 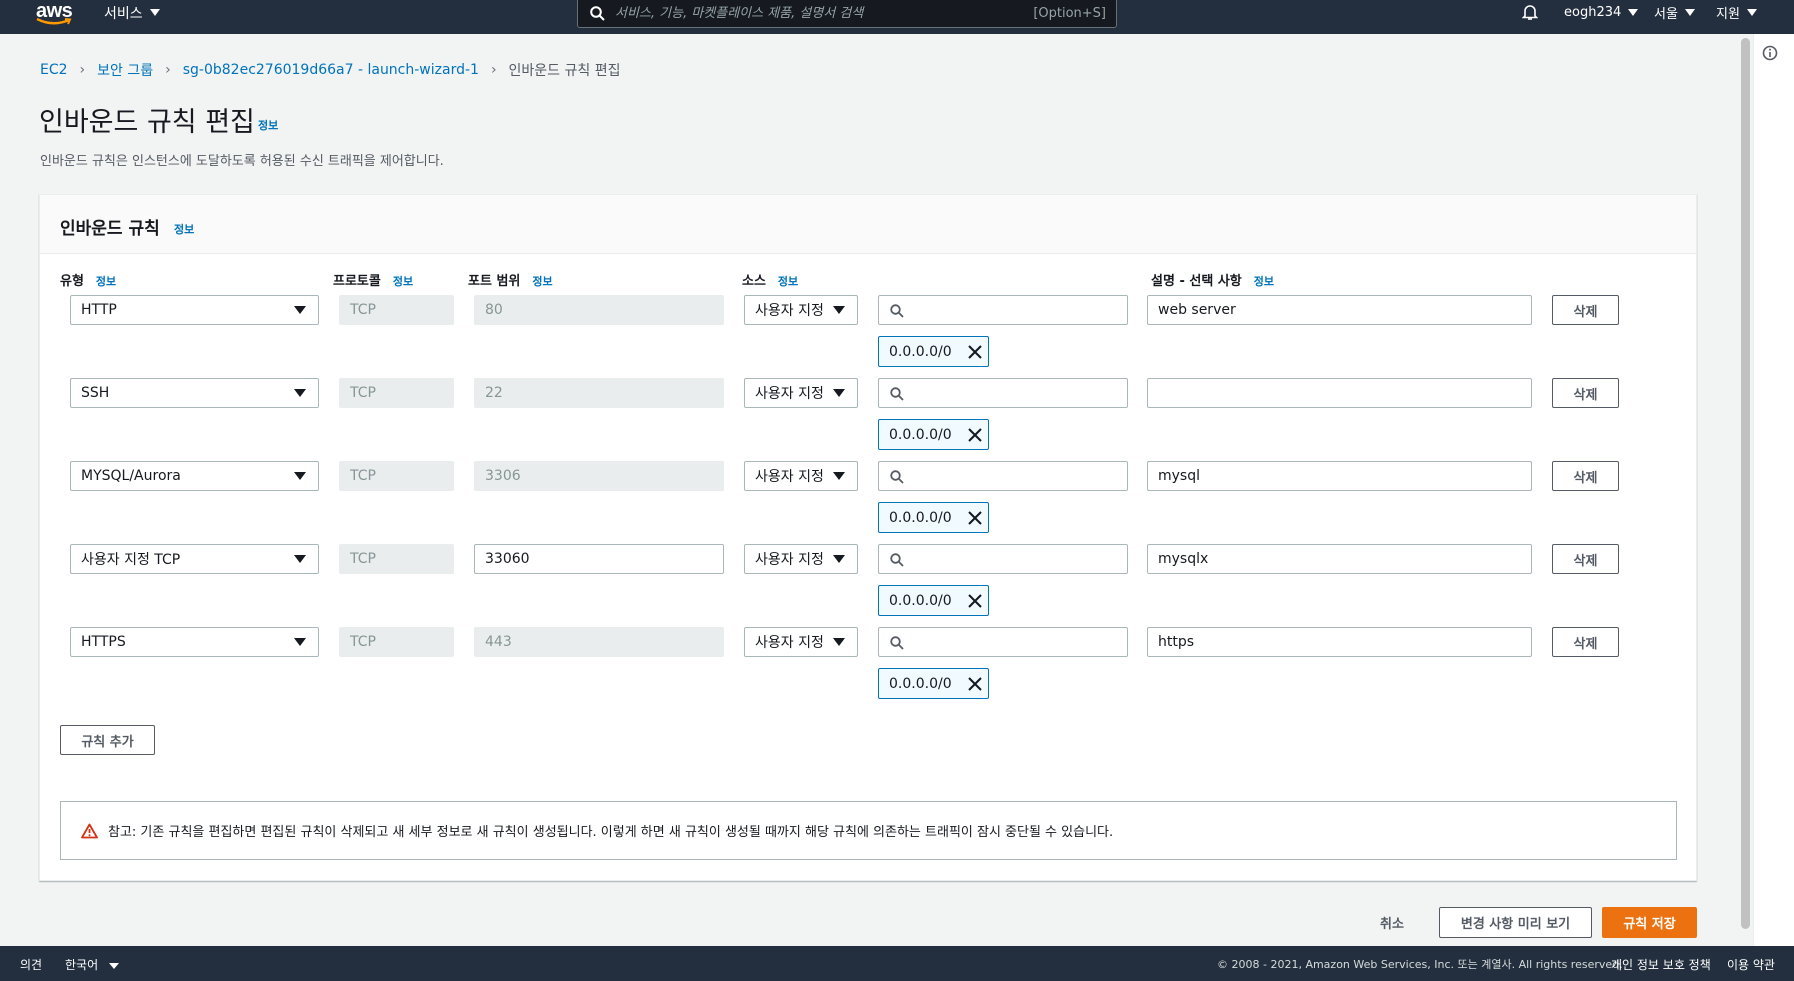 What do you see at coordinates (1674, 12) in the screenshot?
I see `region-menu: 서울` at bounding box center [1674, 12].